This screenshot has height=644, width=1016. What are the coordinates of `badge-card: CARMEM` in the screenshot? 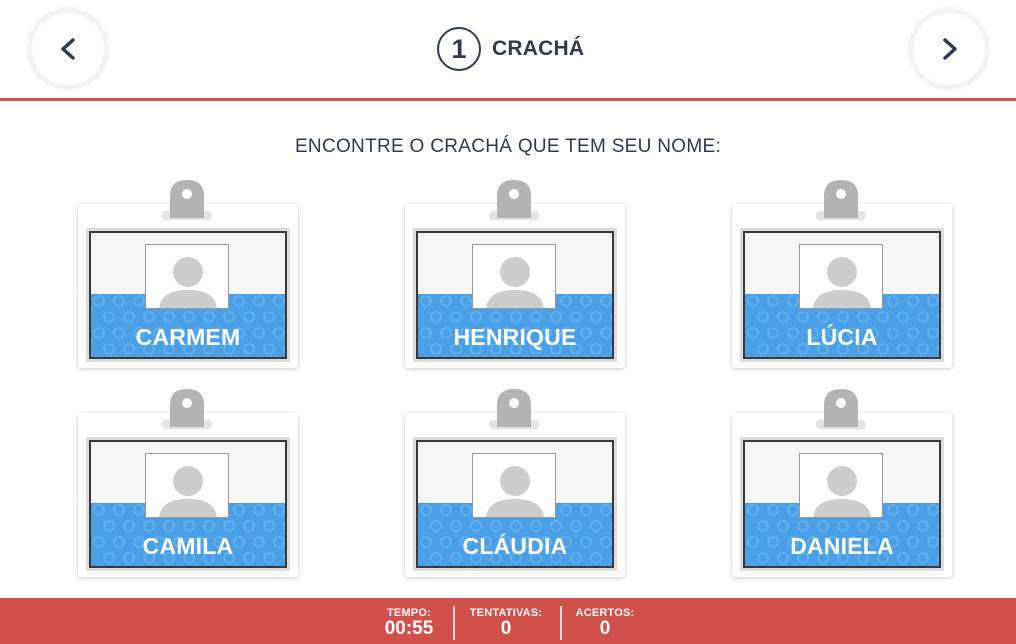 It's located at (188, 295).